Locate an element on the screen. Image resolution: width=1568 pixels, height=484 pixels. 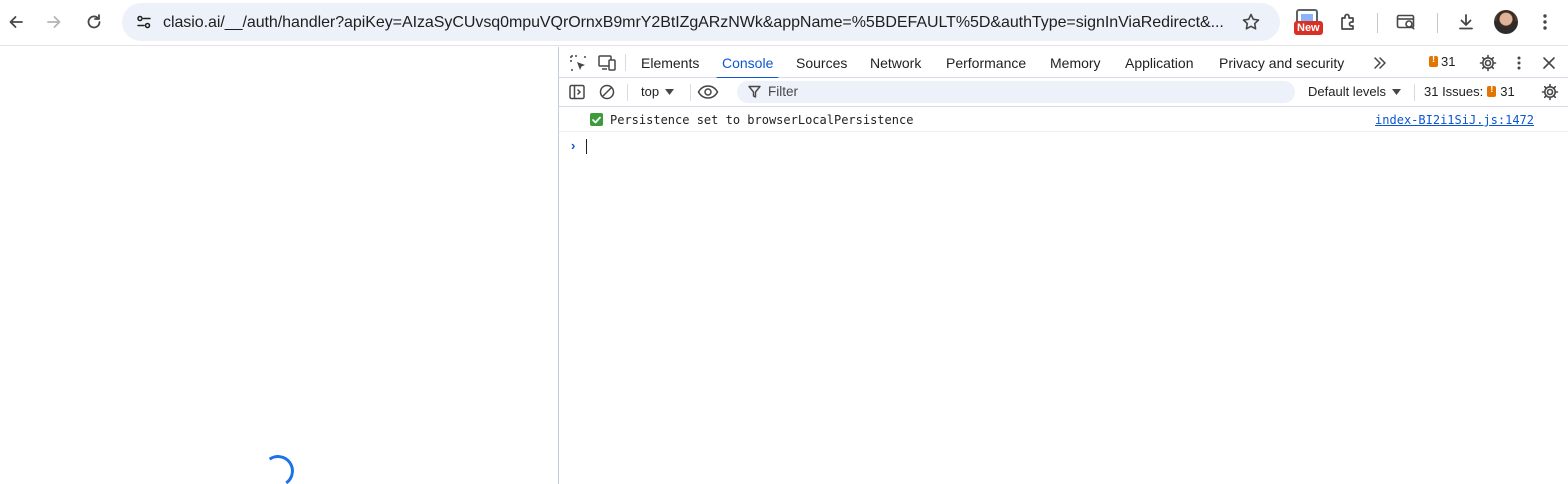
arrow-left-icon is located at coordinates (16, 22).